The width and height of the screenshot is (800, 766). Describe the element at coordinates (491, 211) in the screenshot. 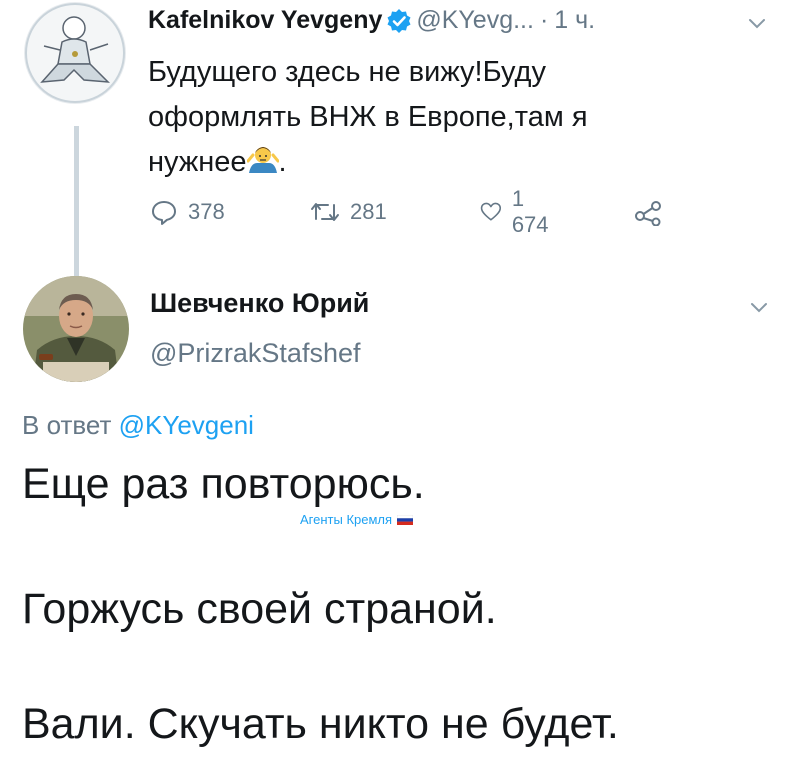

I see `heart-icon` at that location.